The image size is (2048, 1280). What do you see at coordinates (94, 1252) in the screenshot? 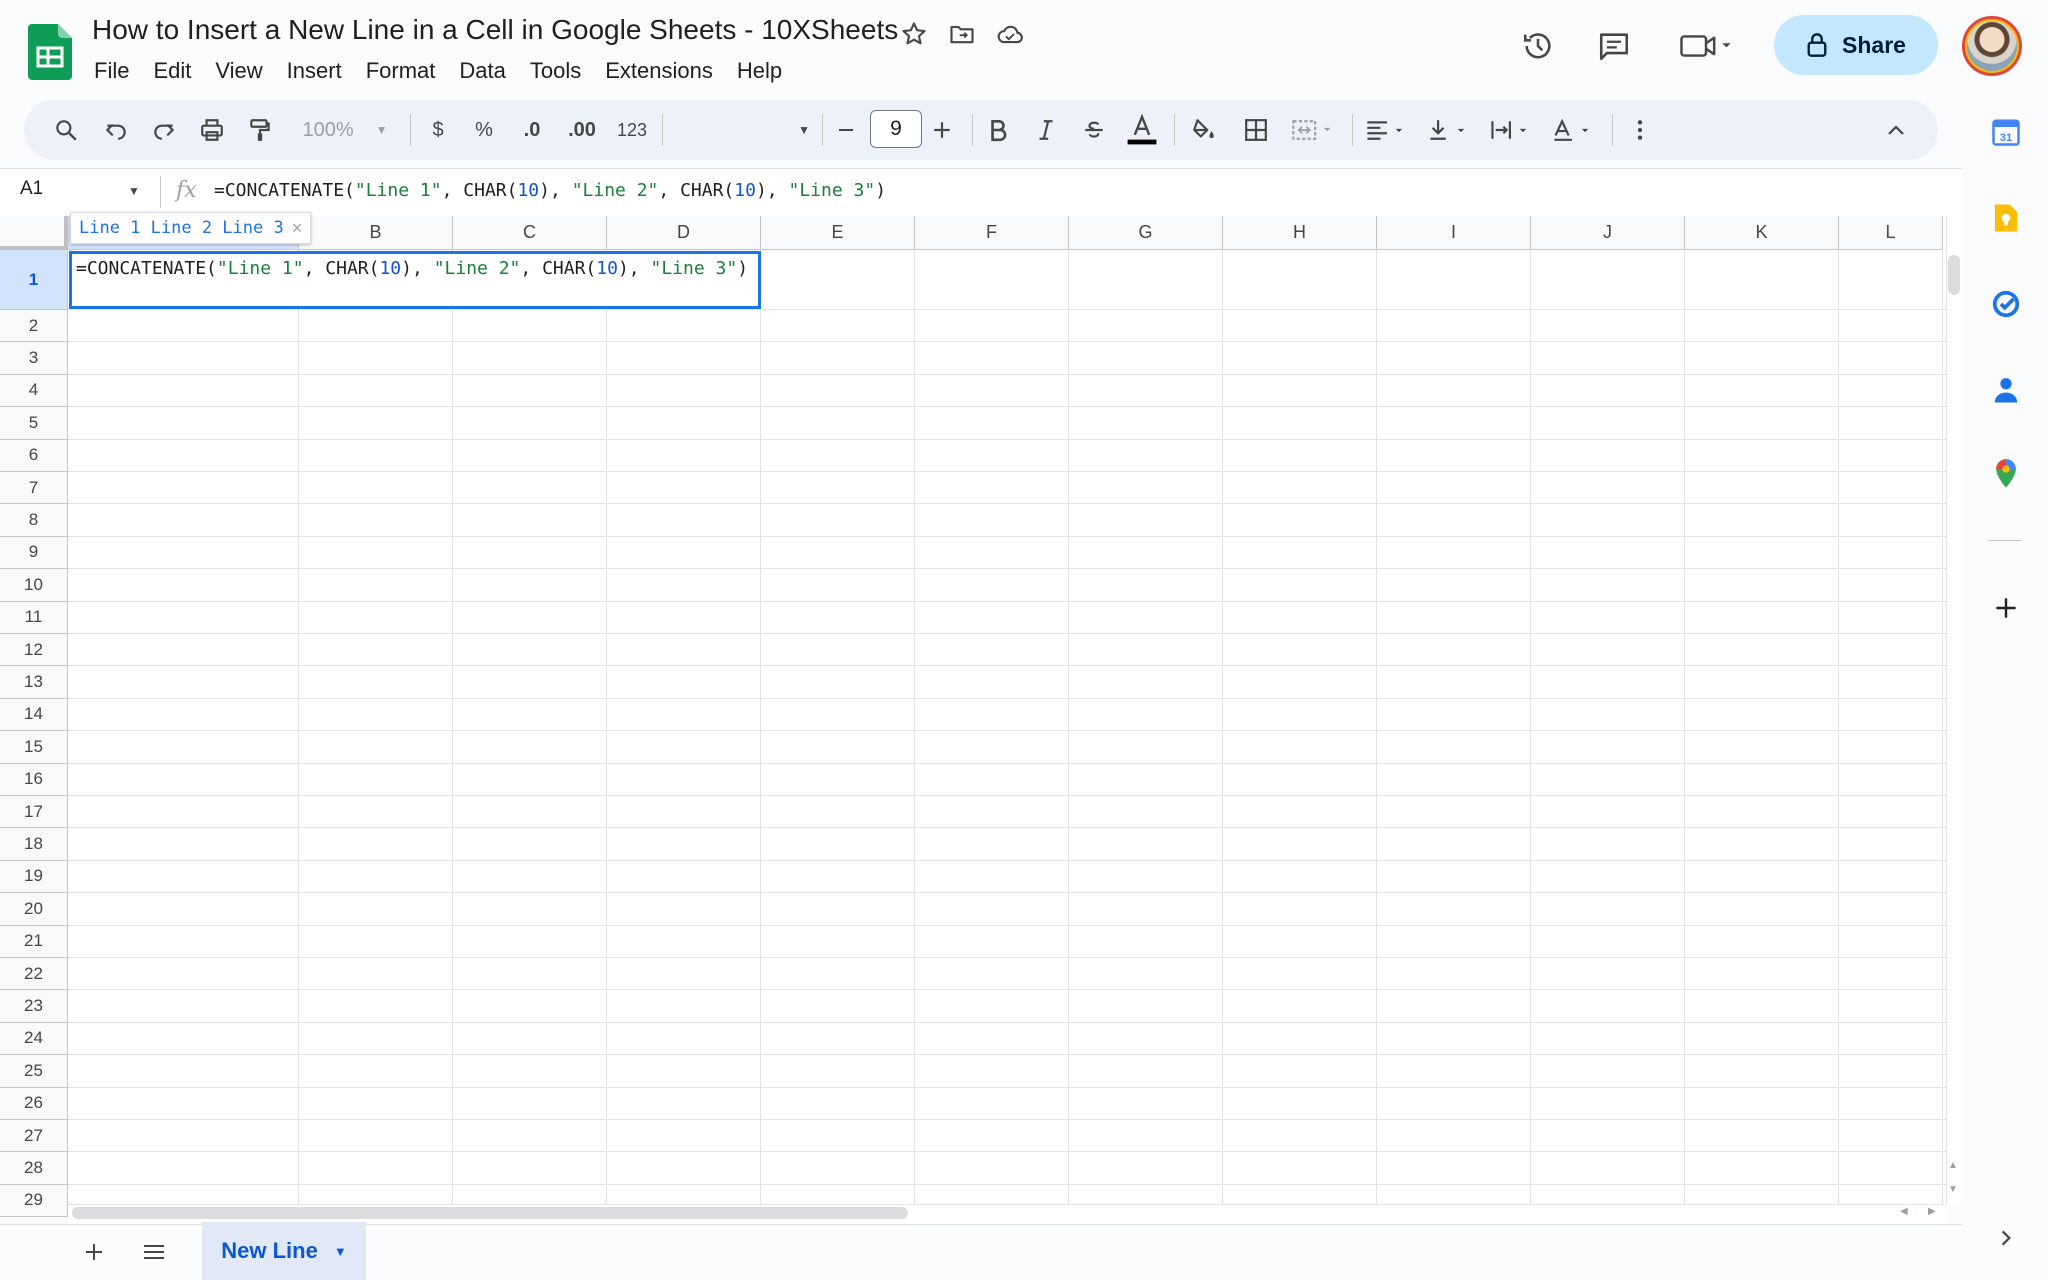
I see `add-sheet-icon` at bounding box center [94, 1252].